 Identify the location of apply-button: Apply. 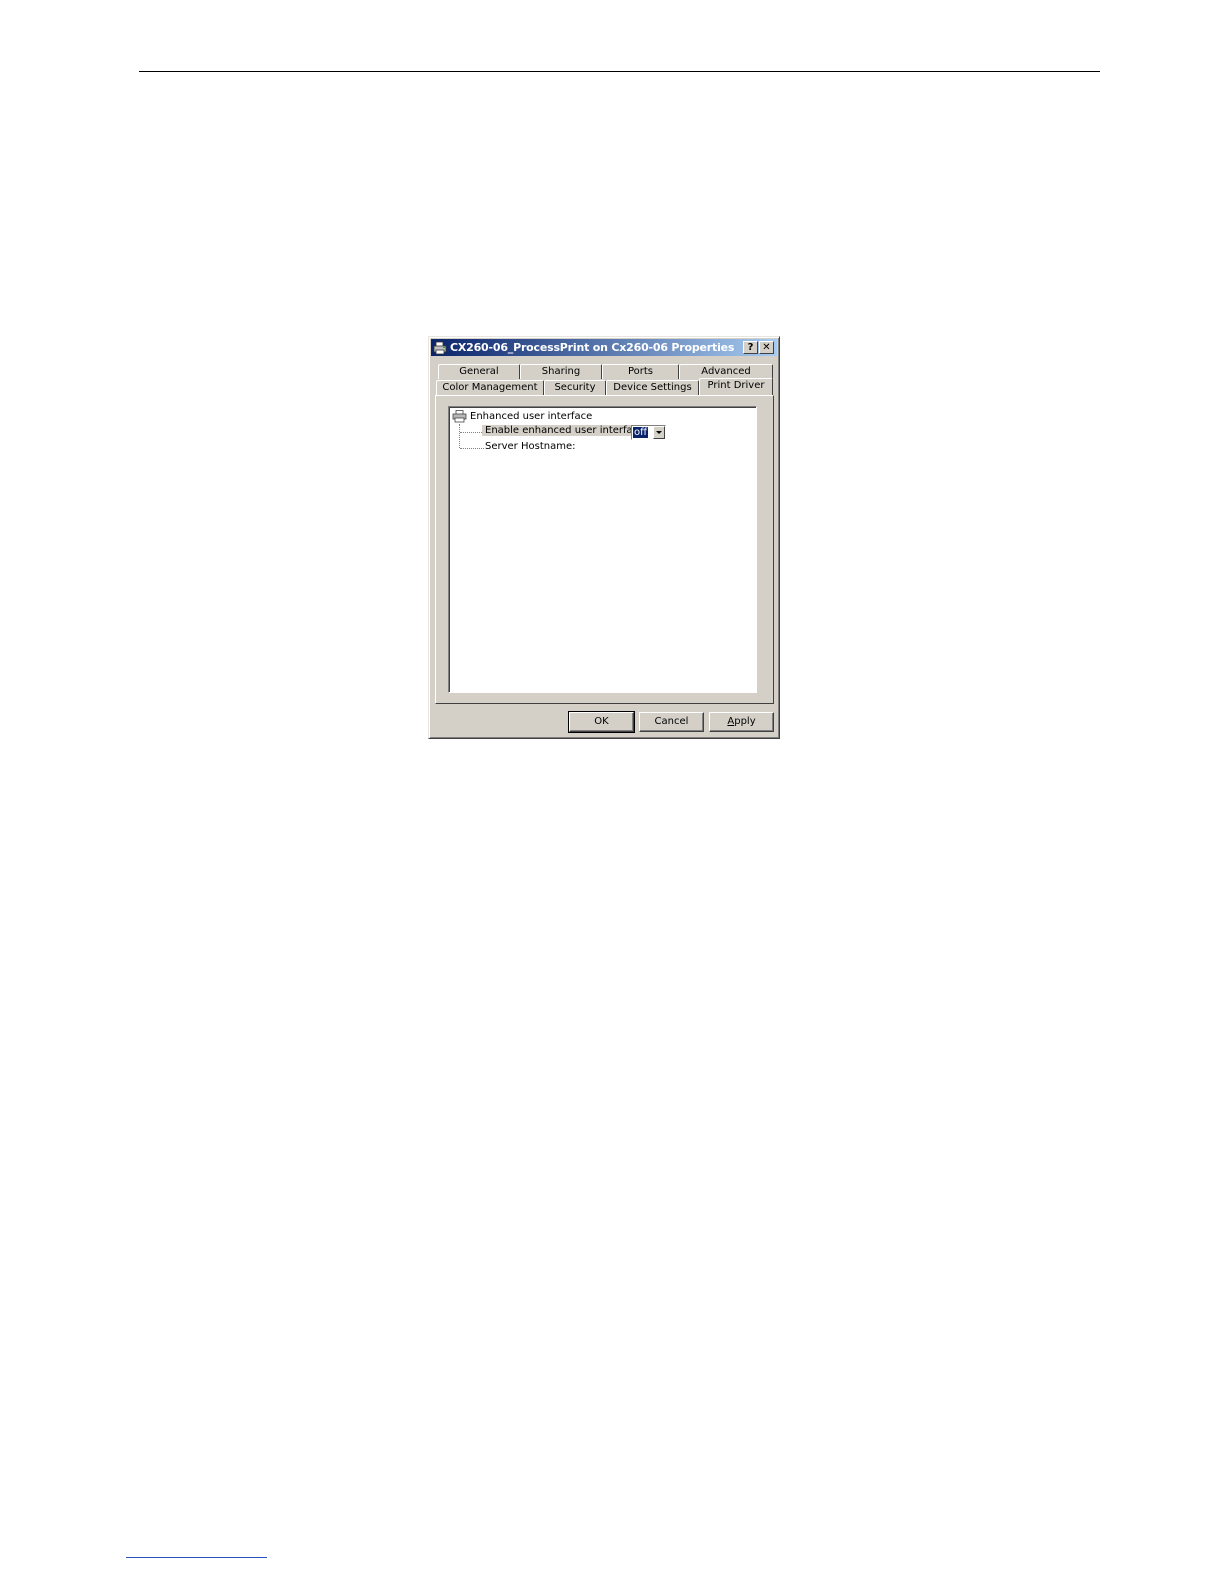
(741, 722).